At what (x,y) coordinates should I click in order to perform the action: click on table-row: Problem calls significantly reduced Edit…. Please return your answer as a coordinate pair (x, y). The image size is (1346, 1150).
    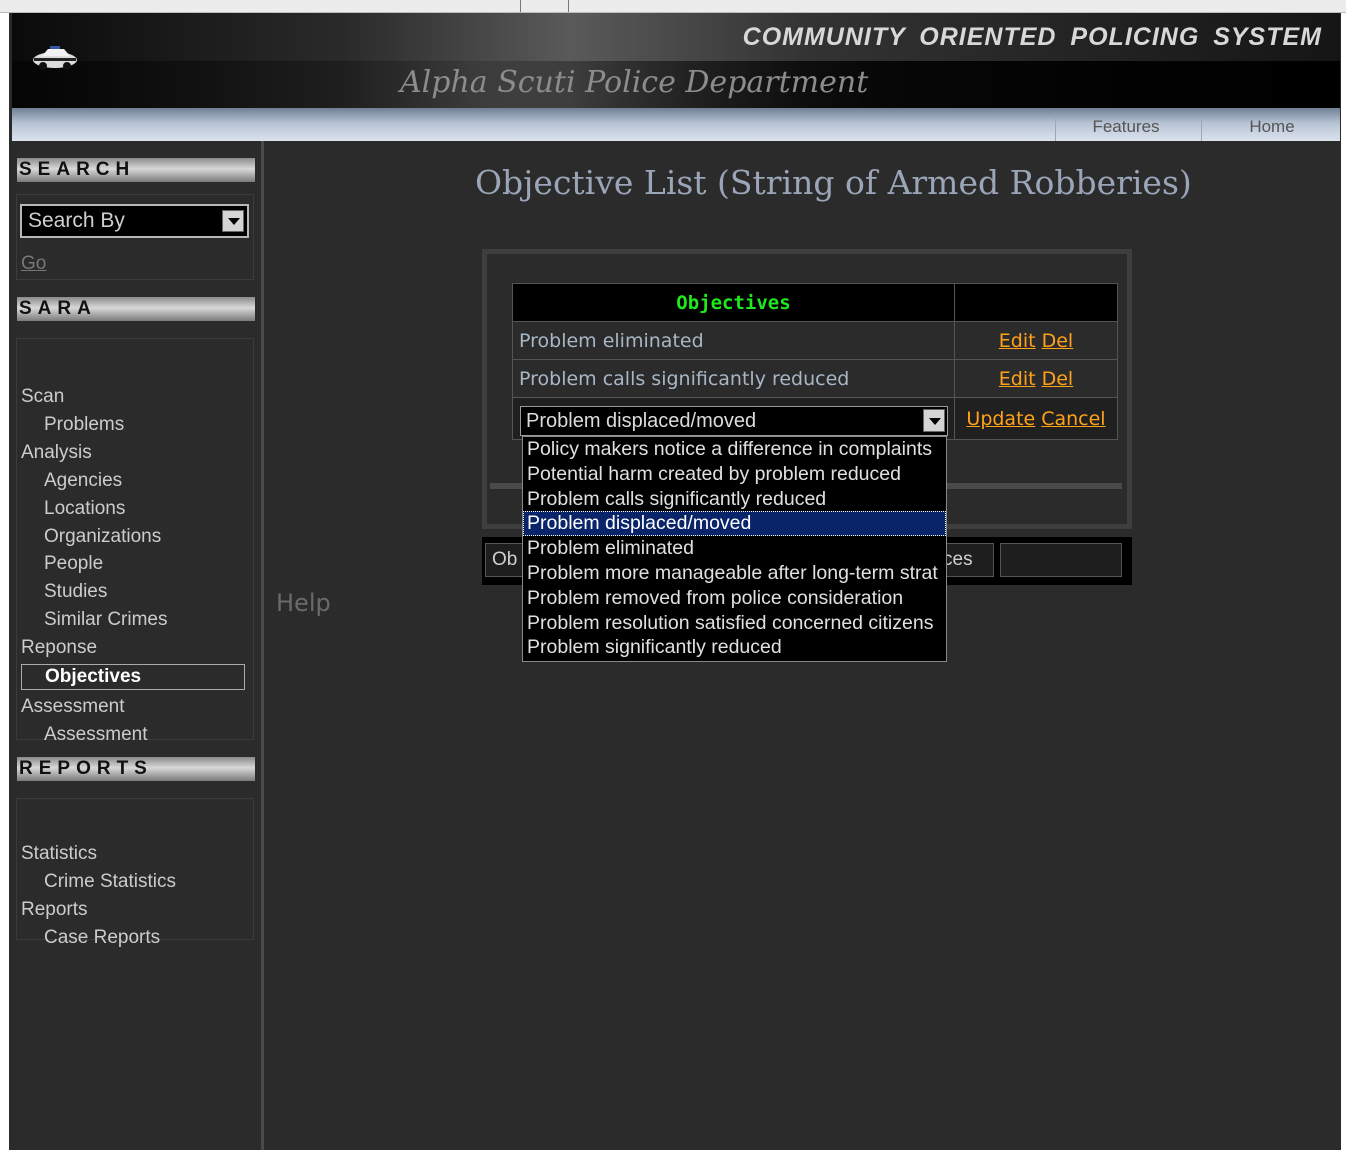
    Looking at the image, I should click on (815, 378).